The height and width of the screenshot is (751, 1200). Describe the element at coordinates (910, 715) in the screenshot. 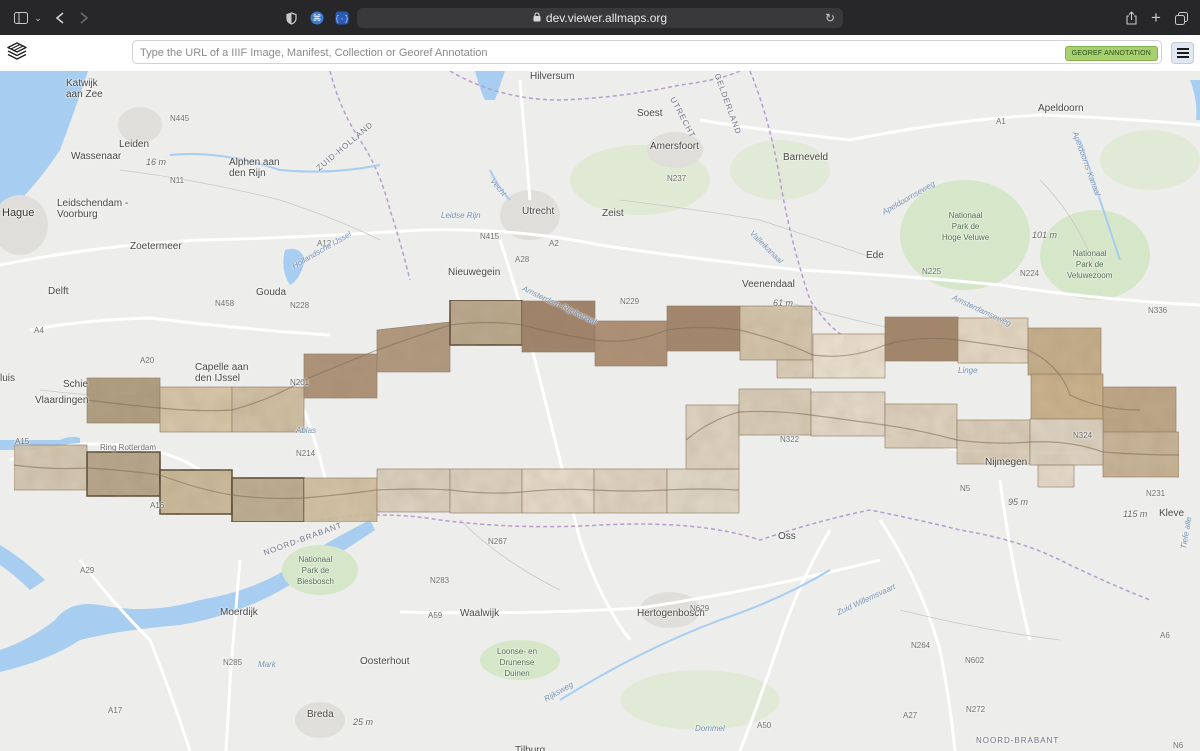

I see `road-label: A27` at that location.